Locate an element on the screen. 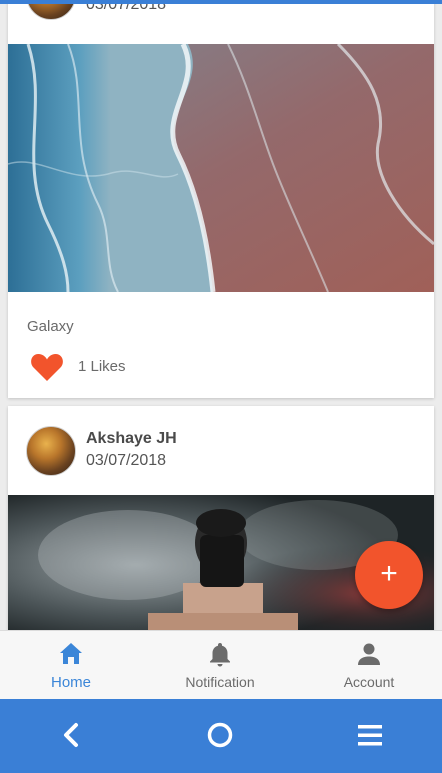 This screenshot has height=773, width=442. person-icon is located at coordinates (369, 654).